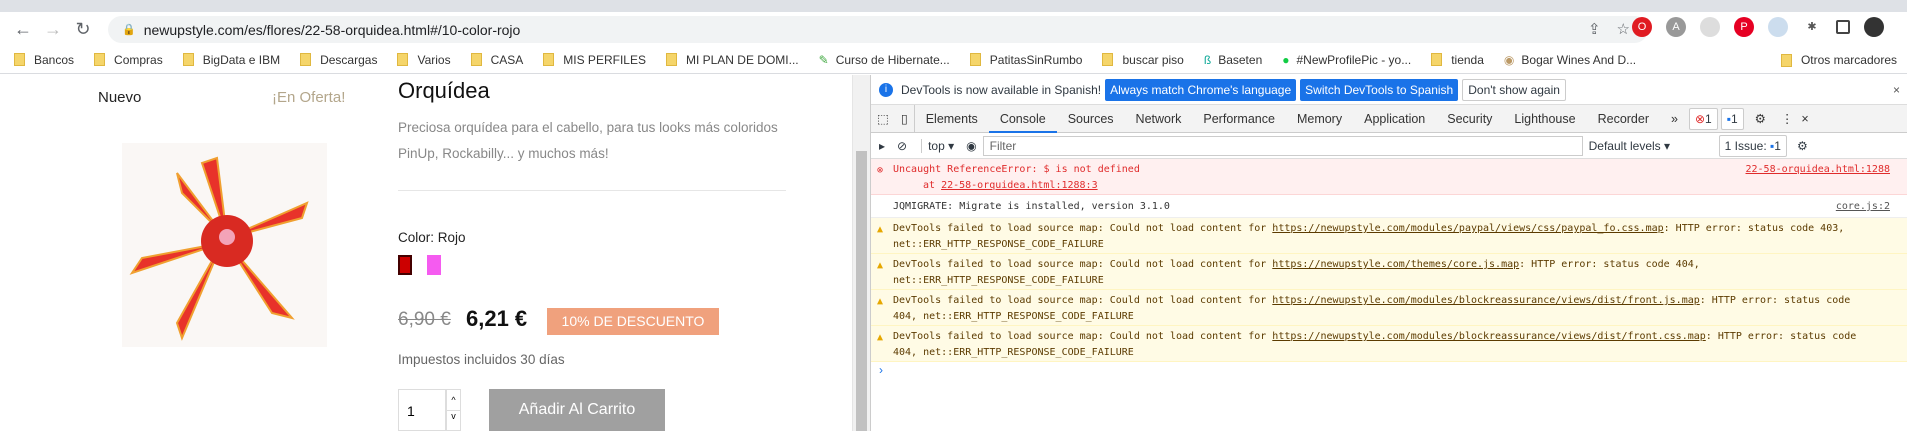  What do you see at coordinates (1874, 27) in the screenshot?
I see `avatar` at bounding box center [1874, 27].